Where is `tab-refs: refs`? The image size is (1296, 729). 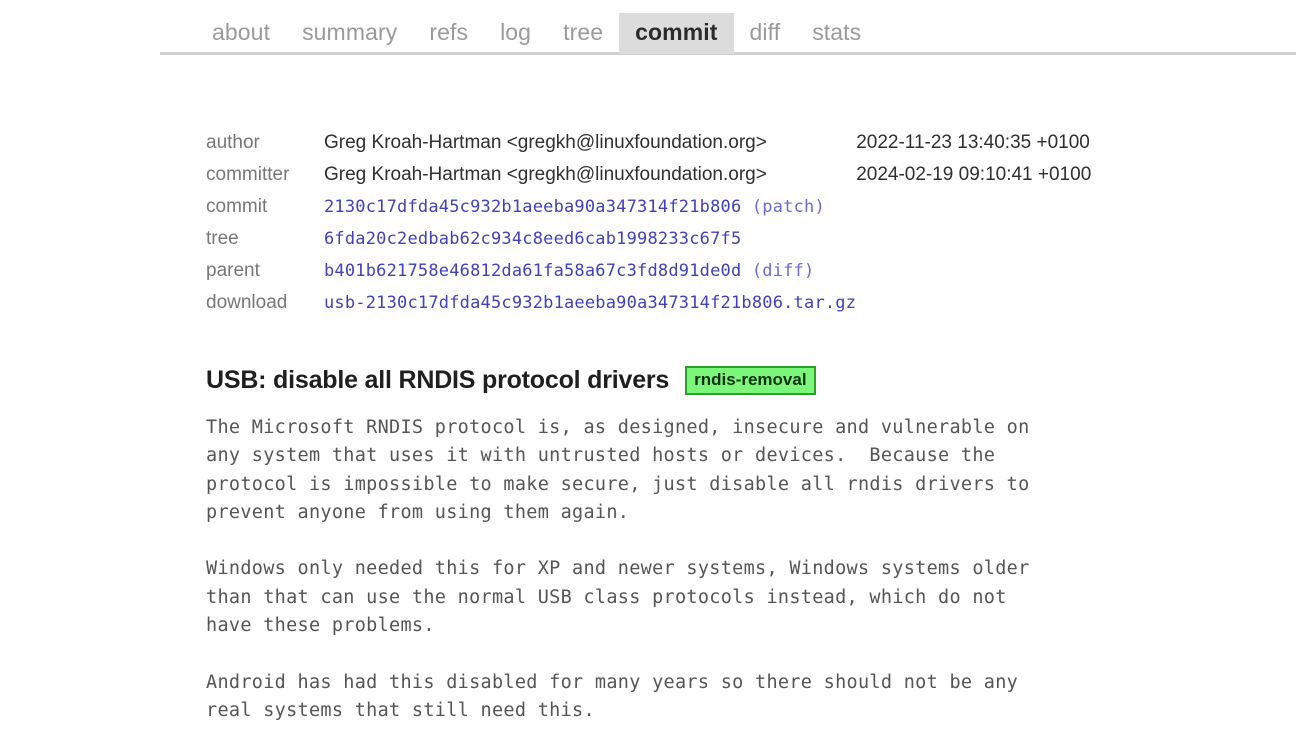
tab-refs: refs is located at coordinates (448, 33).